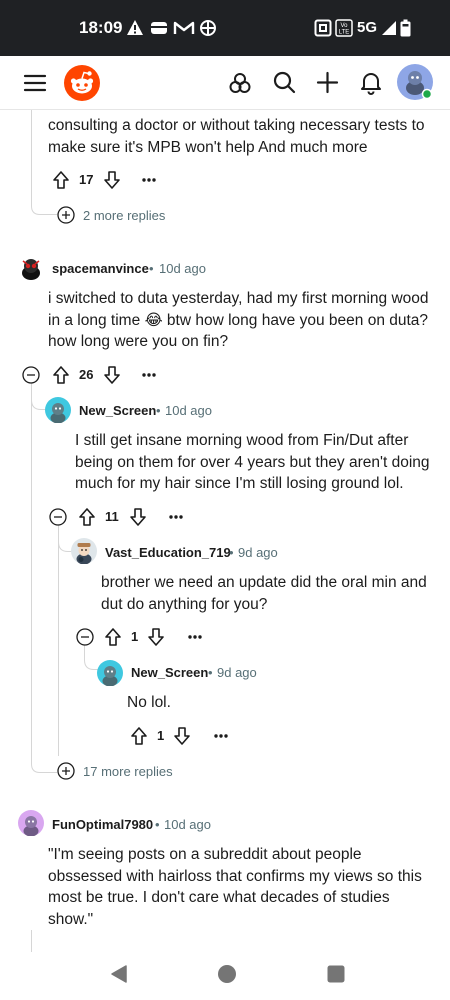  Describe the element at coordinates (31, 823) in the screenshot. I see `avatar-funoptimal` at that location.